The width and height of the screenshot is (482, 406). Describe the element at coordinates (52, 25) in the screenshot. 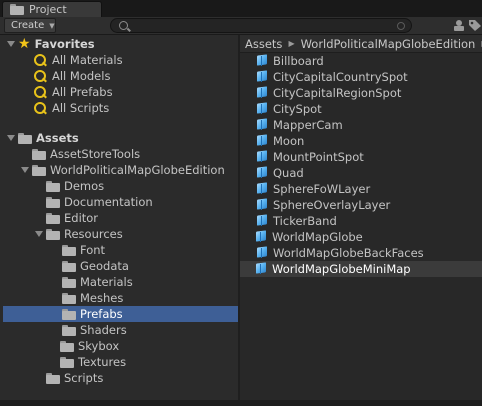

I see `dropdown-caret-icon: ▼` at that location.